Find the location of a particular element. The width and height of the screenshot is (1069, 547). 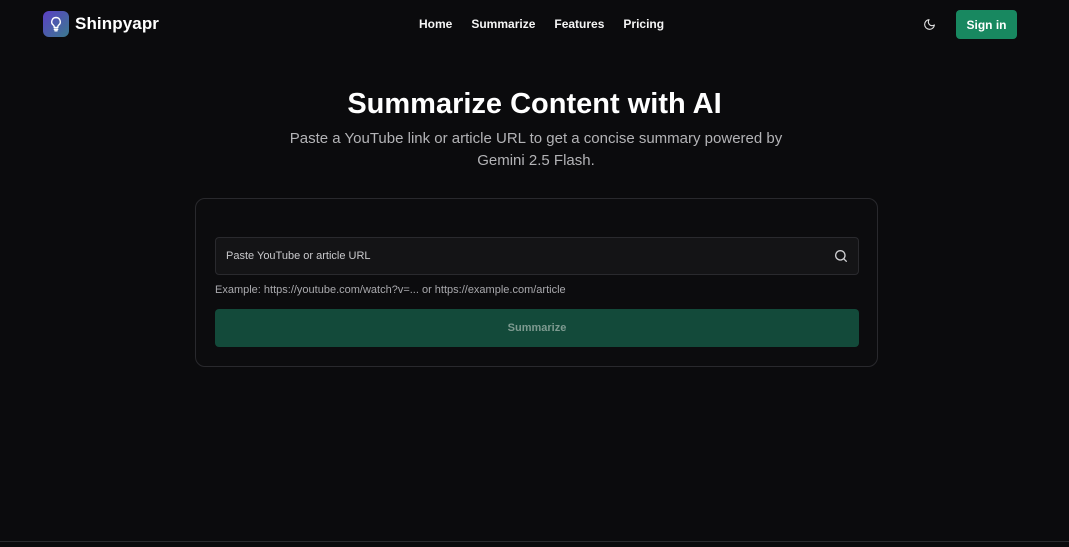

sign-in-button: Sign in is located at coordinates (986, 24).